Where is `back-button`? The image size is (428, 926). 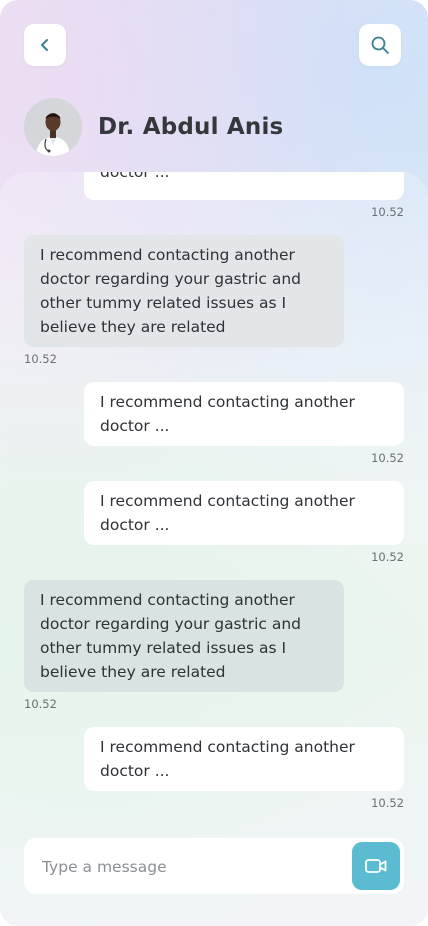 back-button is located at coordinates (45, 45).